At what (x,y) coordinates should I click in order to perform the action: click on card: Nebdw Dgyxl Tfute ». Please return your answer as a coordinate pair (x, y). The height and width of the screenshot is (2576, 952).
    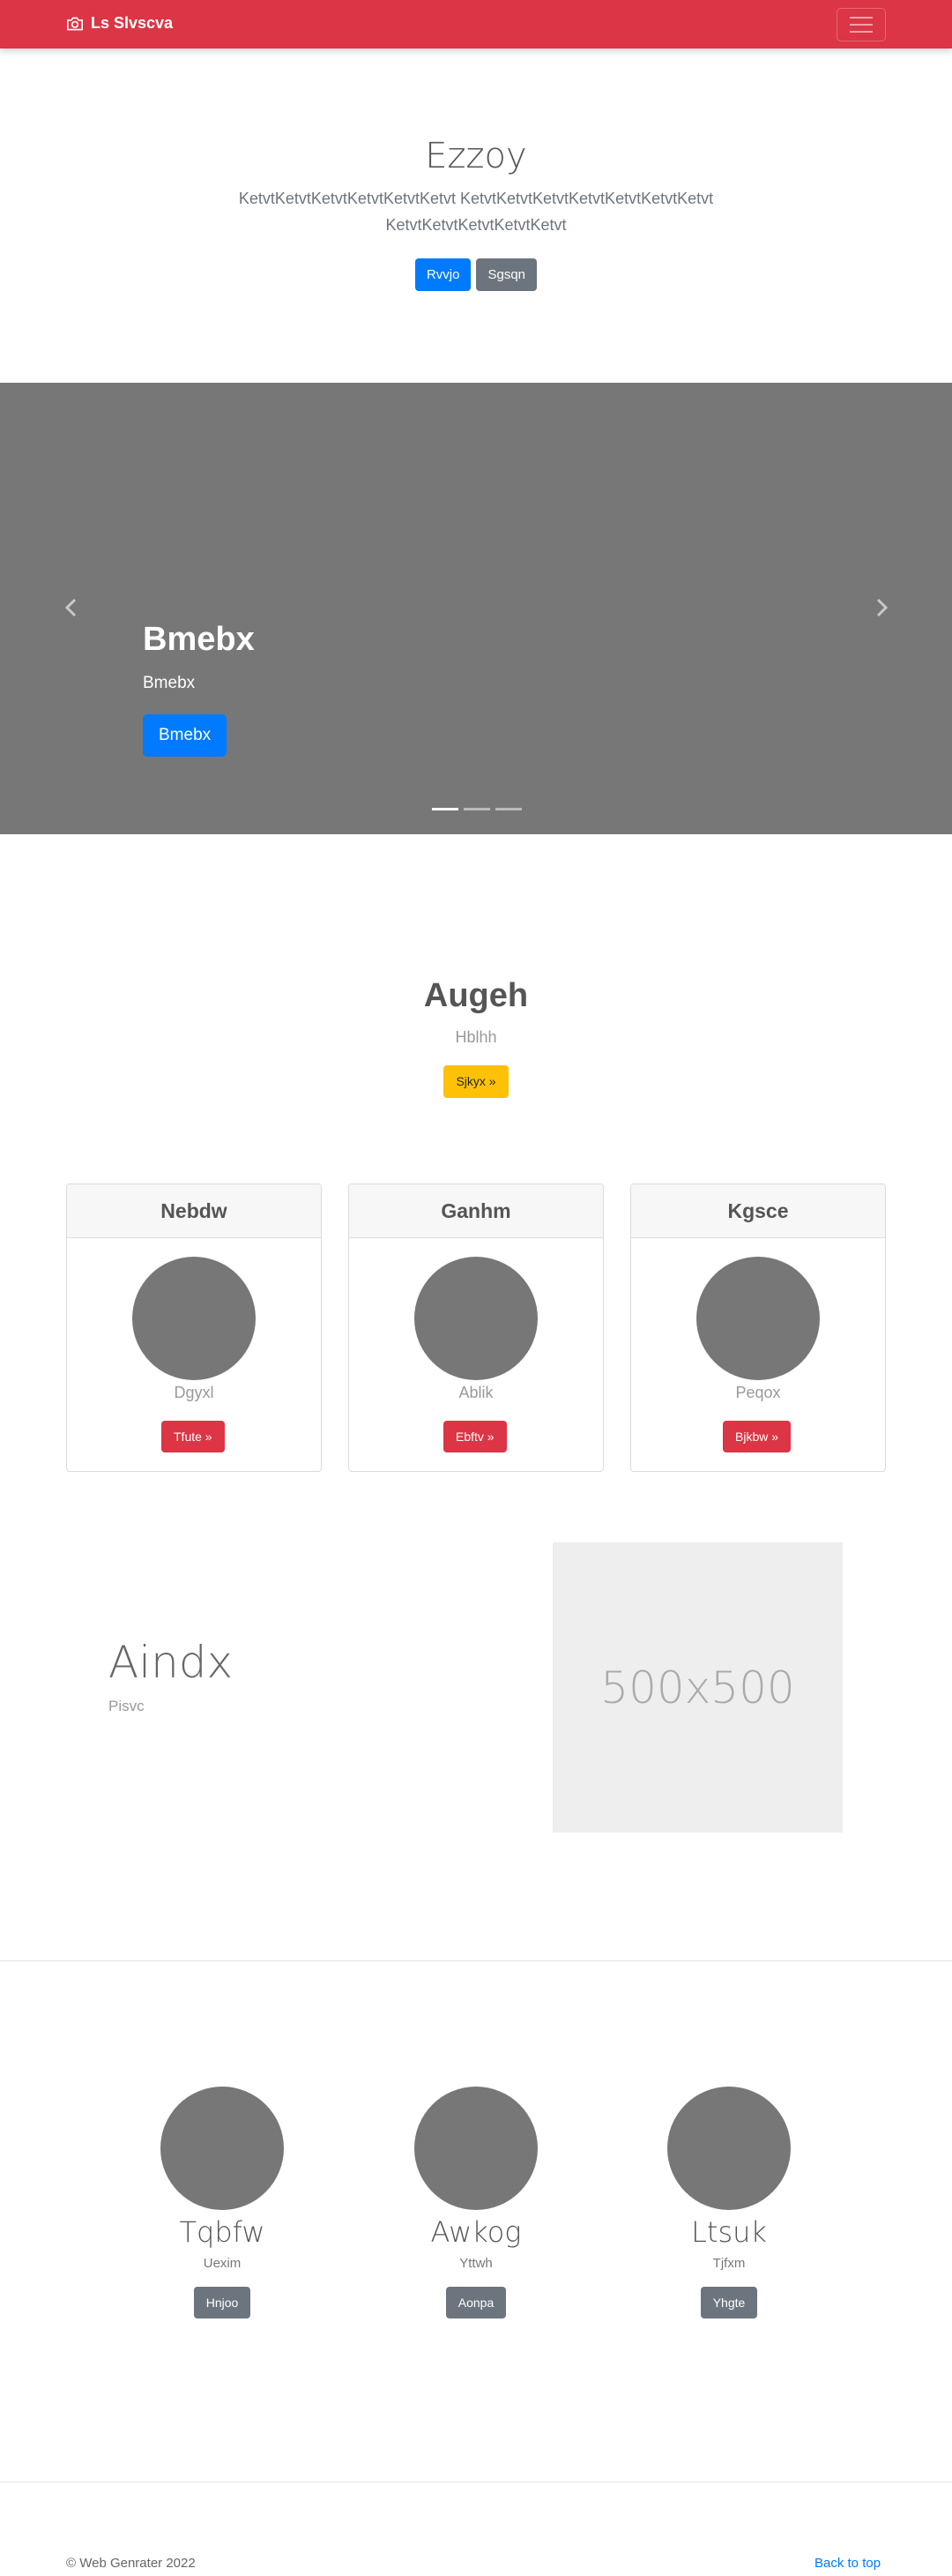
    Looking at the image, I should click on (194, 1327).